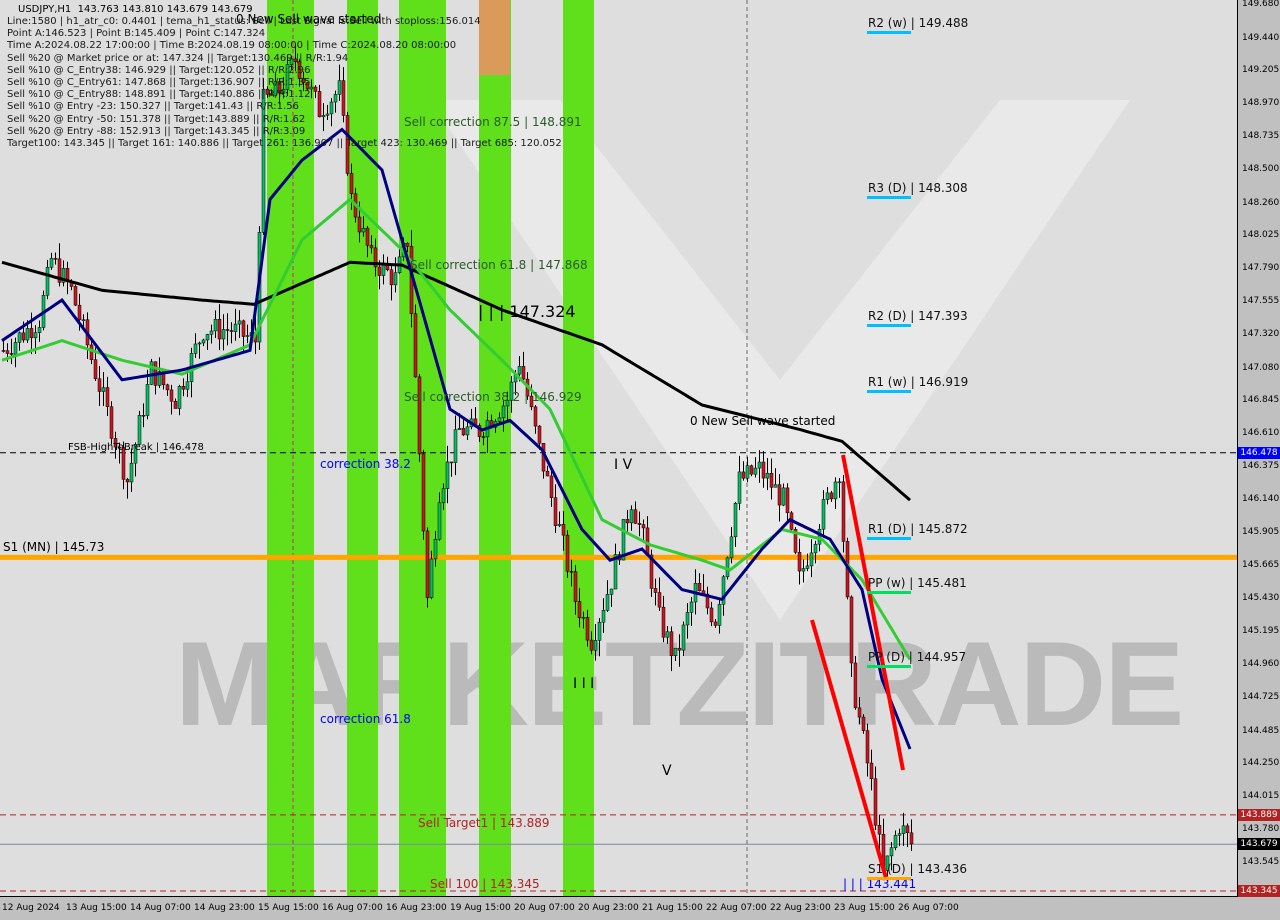  I want to click on wave-iv-label: I V, so click(623, 465).